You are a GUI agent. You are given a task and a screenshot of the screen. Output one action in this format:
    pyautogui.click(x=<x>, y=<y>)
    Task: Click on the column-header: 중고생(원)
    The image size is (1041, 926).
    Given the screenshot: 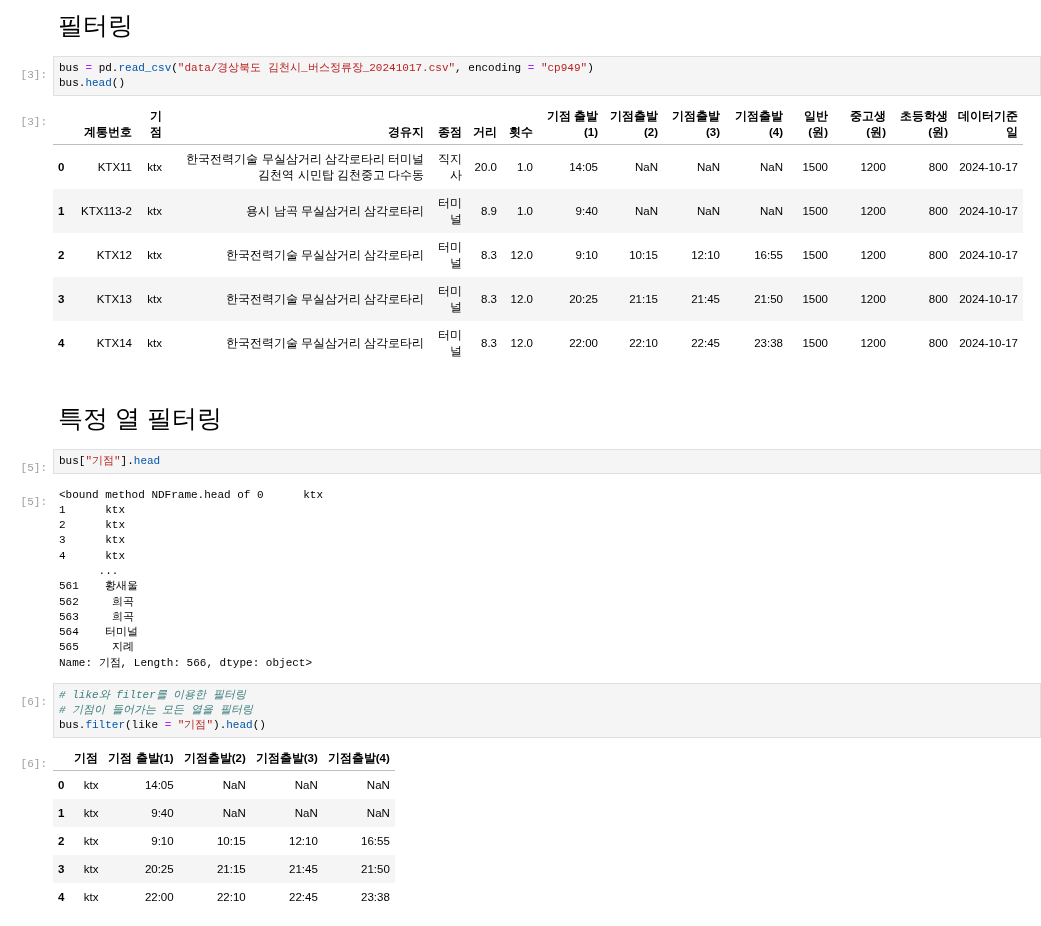 What is the action you would take?
    pyautogui.click(x=868, y=124)
    